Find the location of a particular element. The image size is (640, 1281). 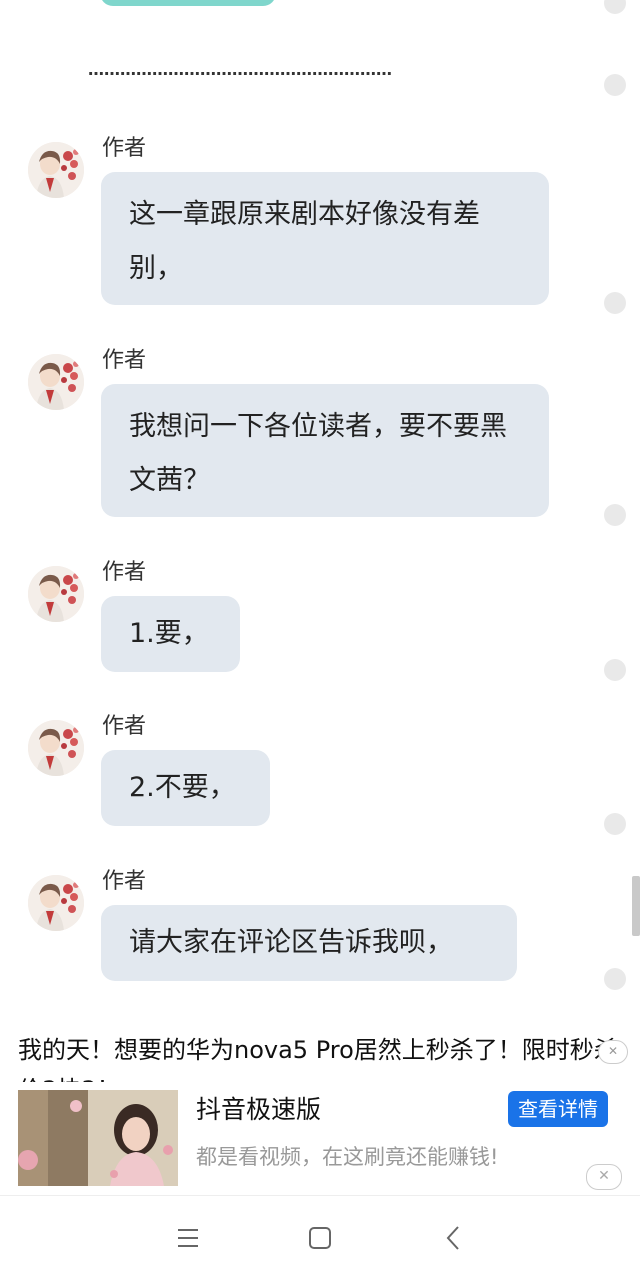

ad-image is located at coordinates (98, 1138).